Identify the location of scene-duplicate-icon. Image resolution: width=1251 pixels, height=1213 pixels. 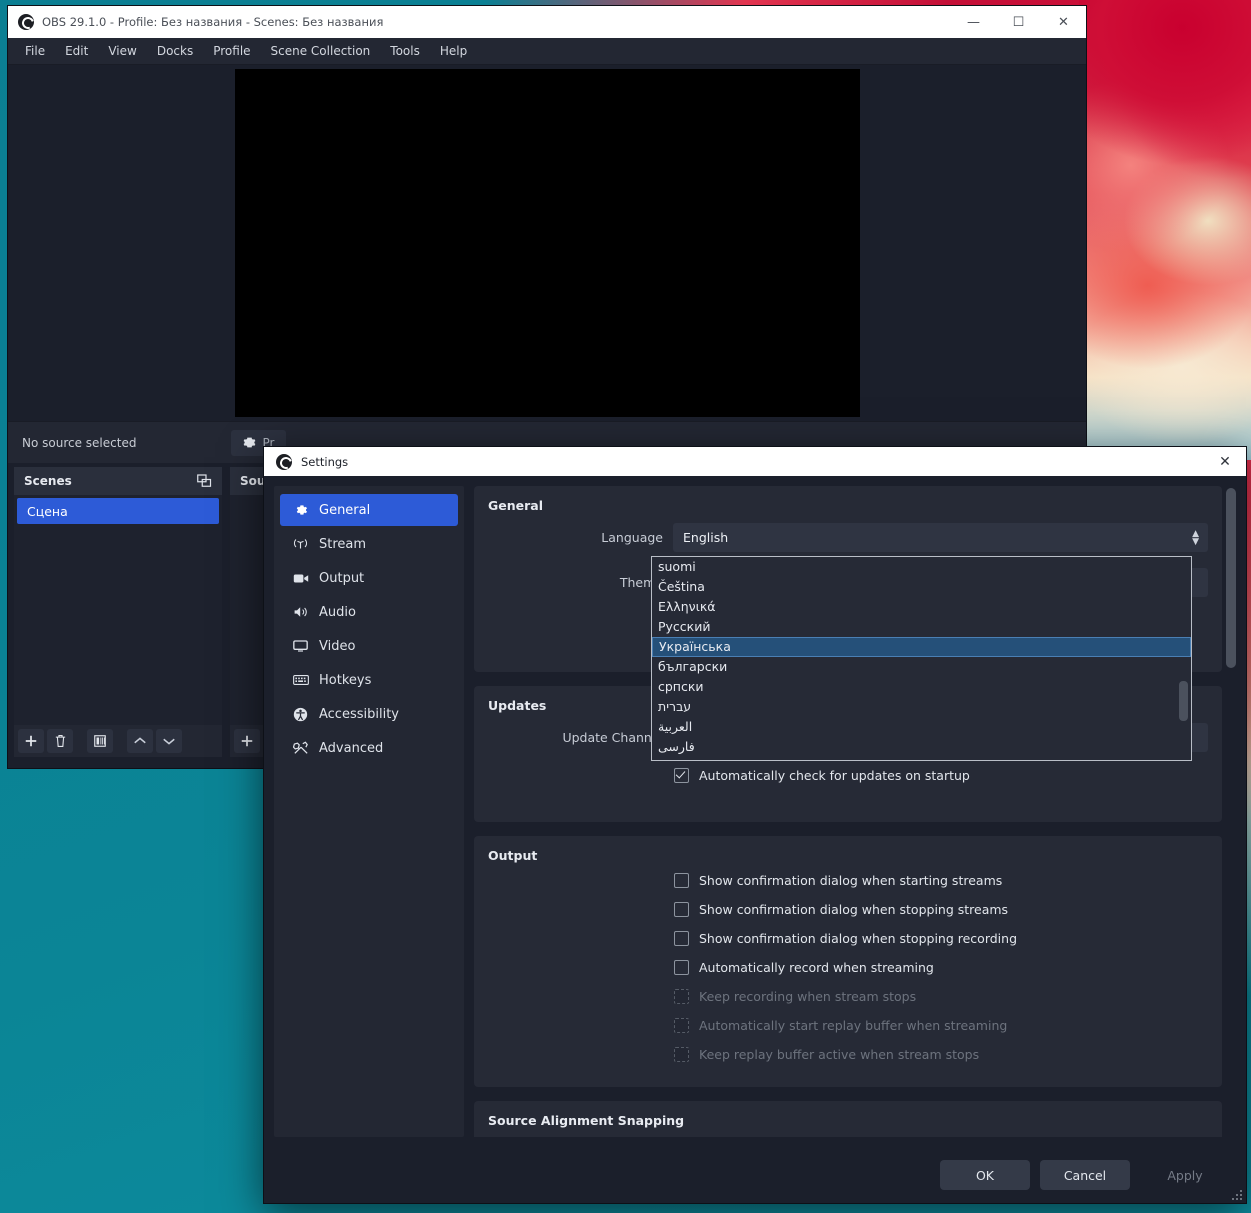
(204, 481).